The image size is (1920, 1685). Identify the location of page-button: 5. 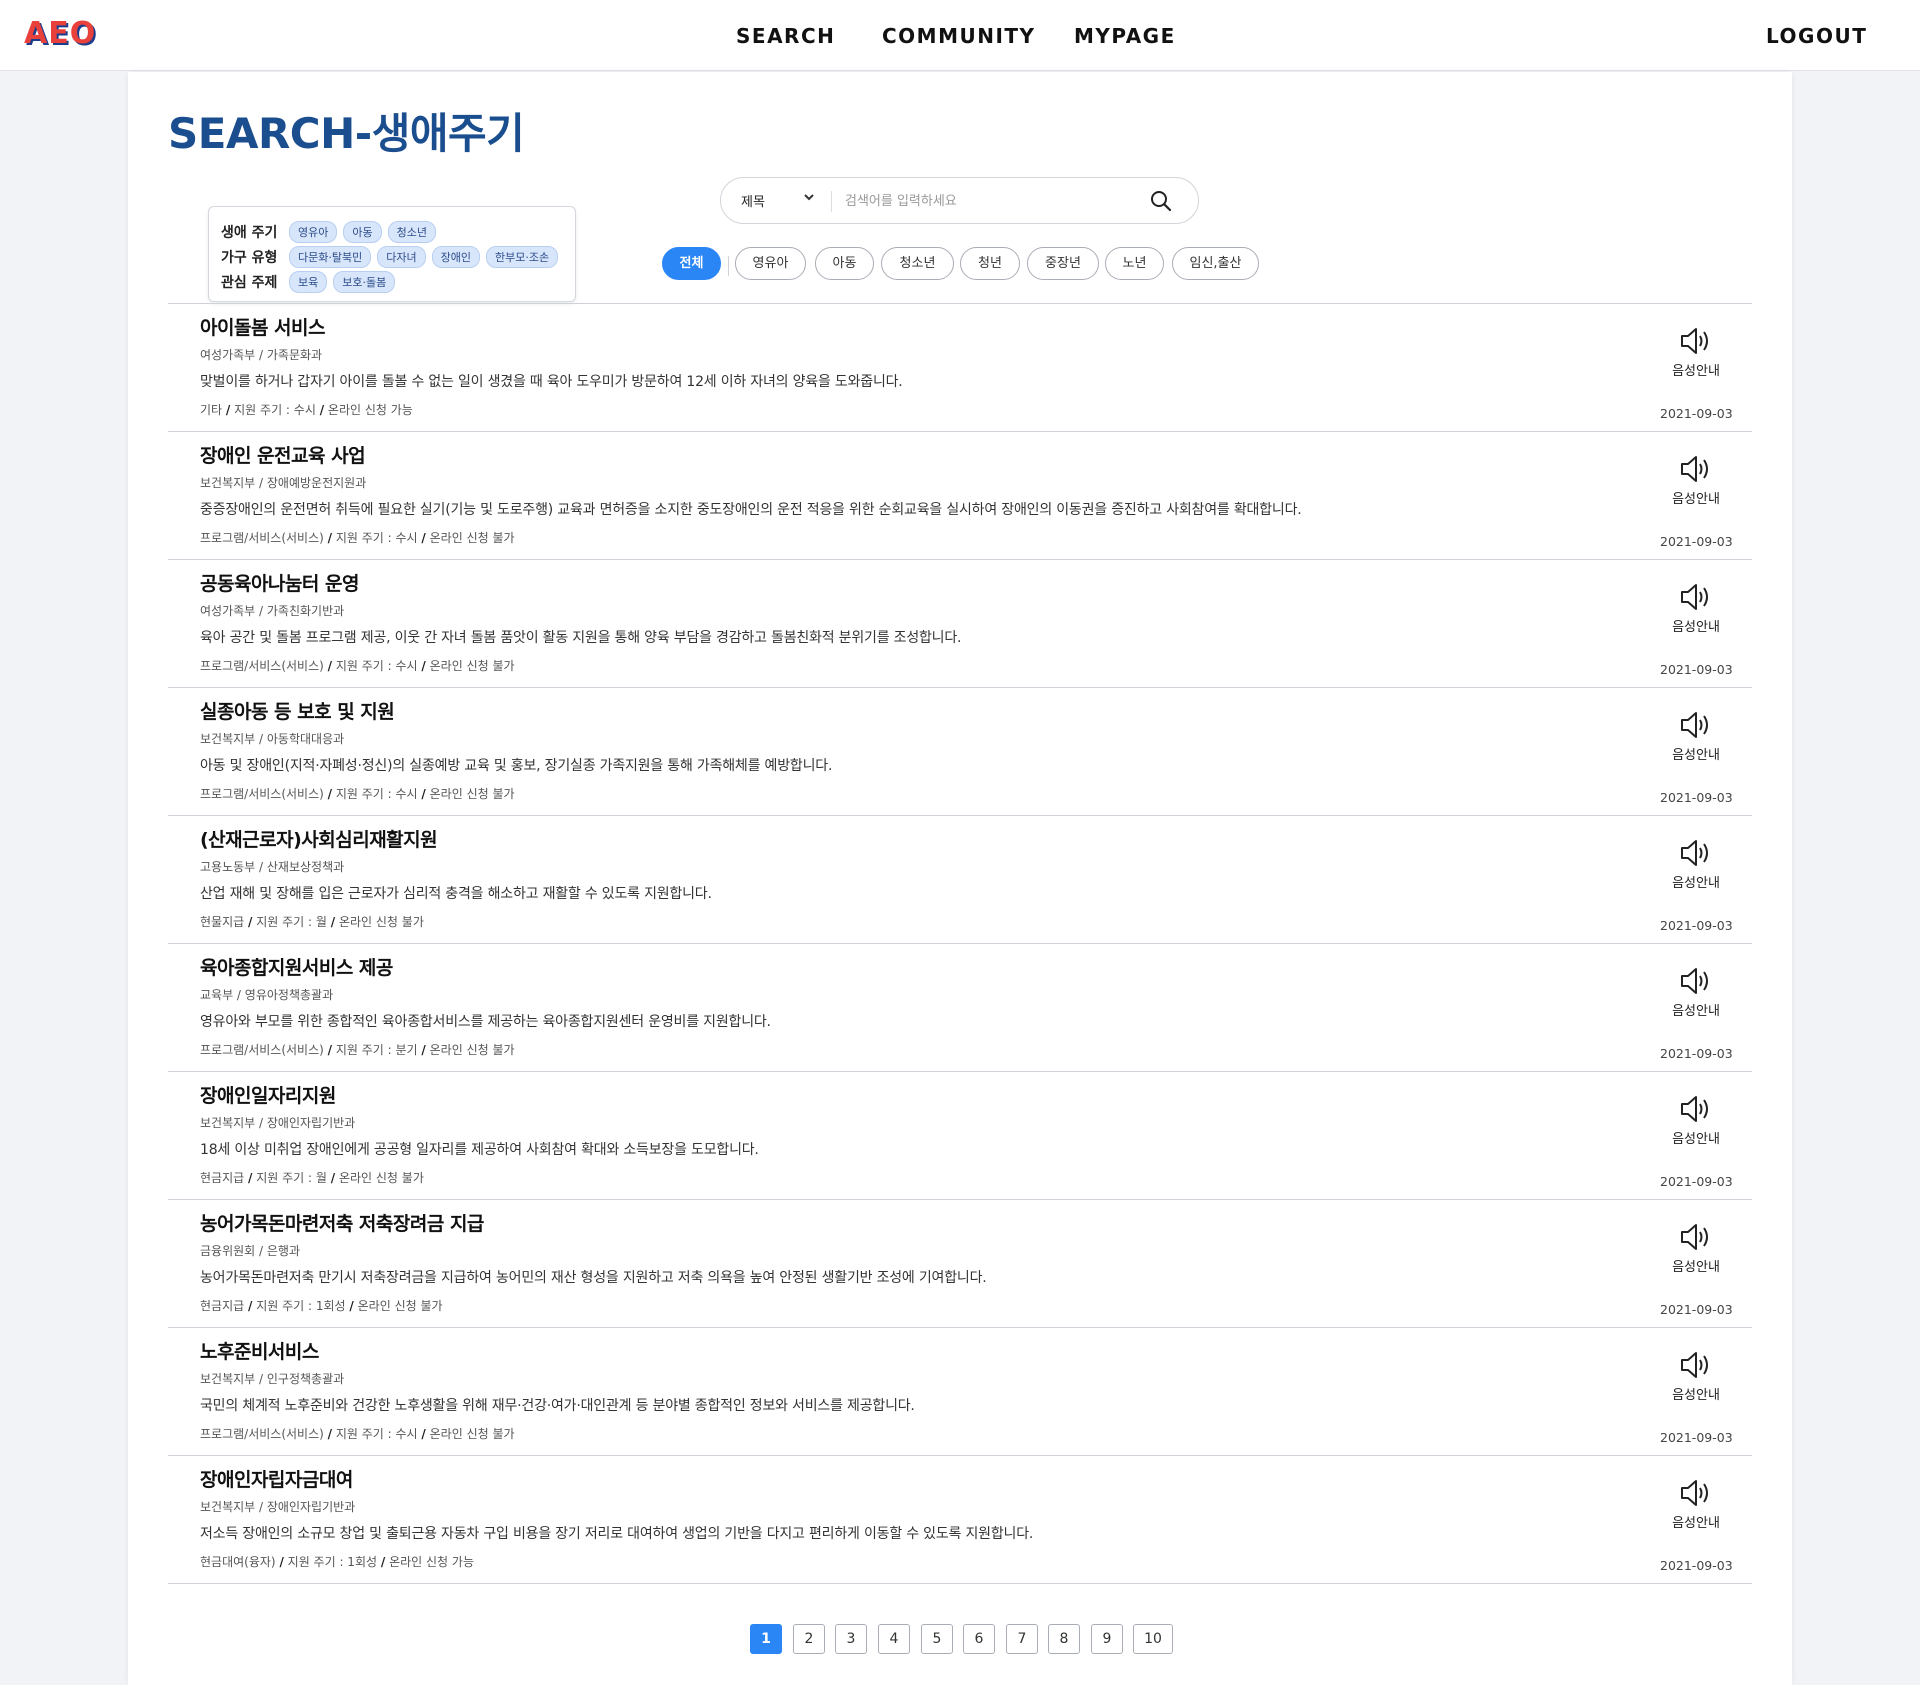
(937, 1639).